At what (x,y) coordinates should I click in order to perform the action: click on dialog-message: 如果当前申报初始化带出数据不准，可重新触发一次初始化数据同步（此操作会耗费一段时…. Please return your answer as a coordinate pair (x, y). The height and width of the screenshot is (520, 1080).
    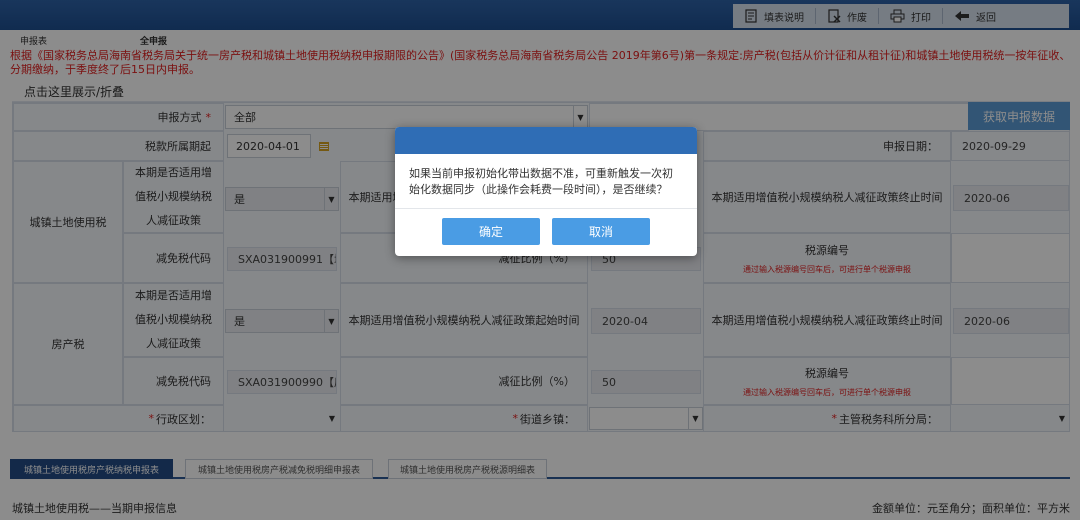
    Looking at the image, I should click on (541, 181).